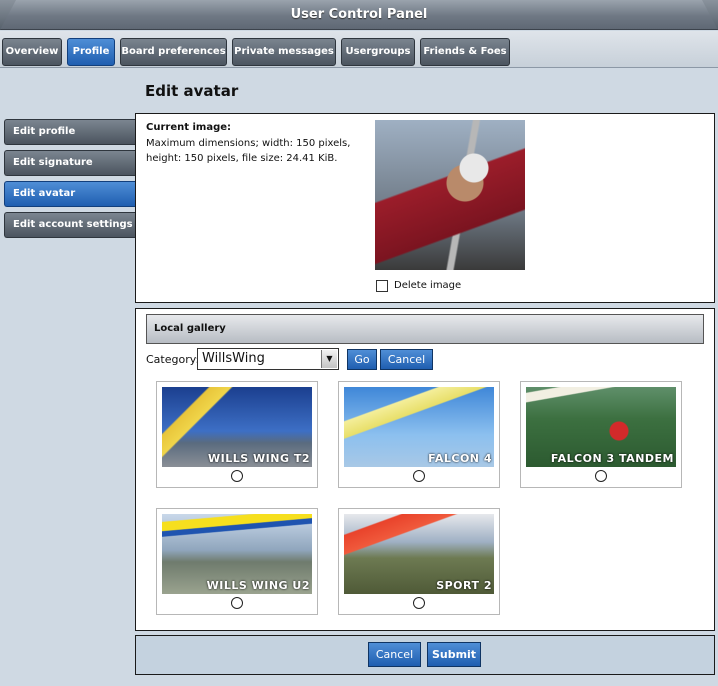 This screenshot has width=718, height=686. What do you see at coordinates (419, 427) in the screenshot?
I see `gallery-thumbnail: FALCON 4` at bounding box center [419, 427].